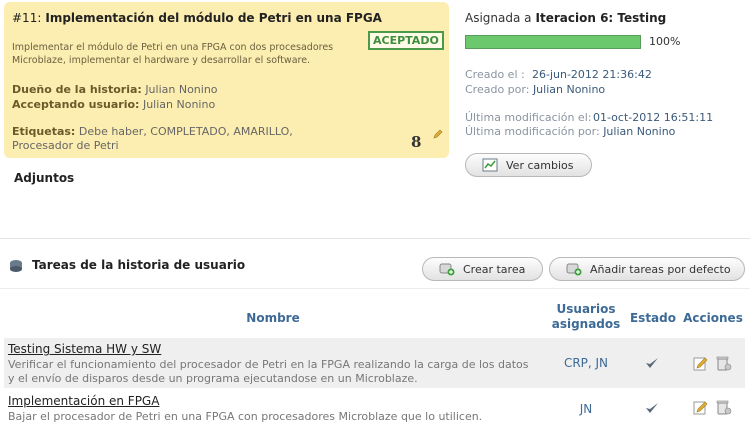 The height and width of the screenshot is (429, 750). Describe the element at coordinates (495, 74) in the screenshot. I see `created-label: Creado el :` at that location.